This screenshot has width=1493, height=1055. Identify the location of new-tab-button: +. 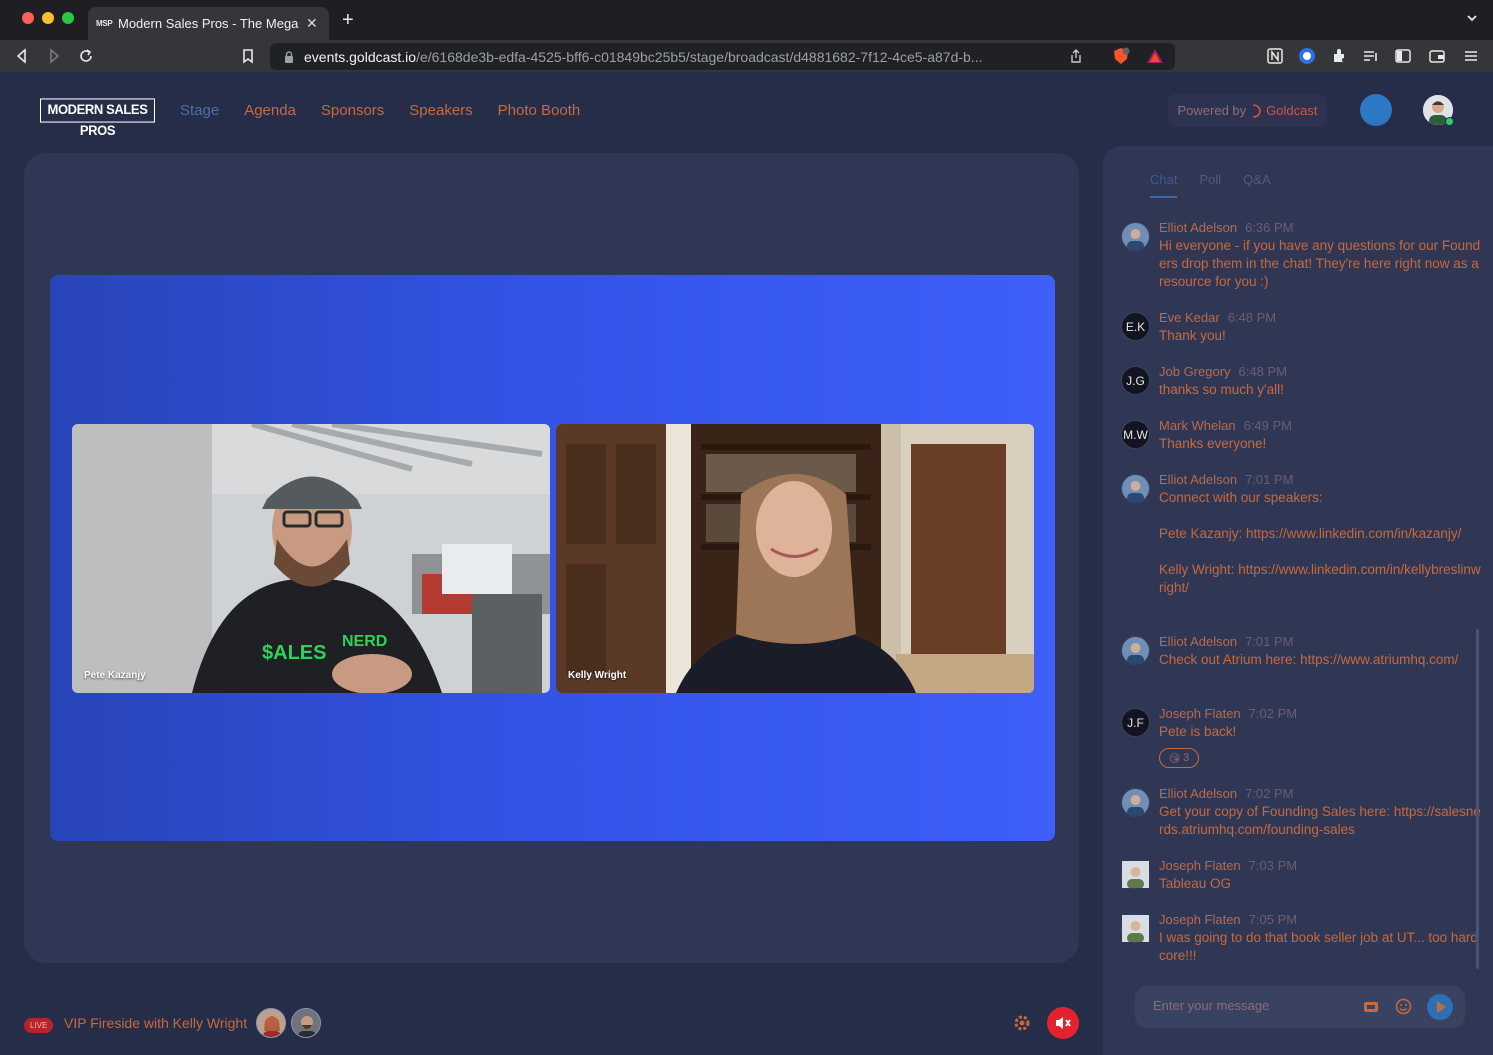
(348, 20).